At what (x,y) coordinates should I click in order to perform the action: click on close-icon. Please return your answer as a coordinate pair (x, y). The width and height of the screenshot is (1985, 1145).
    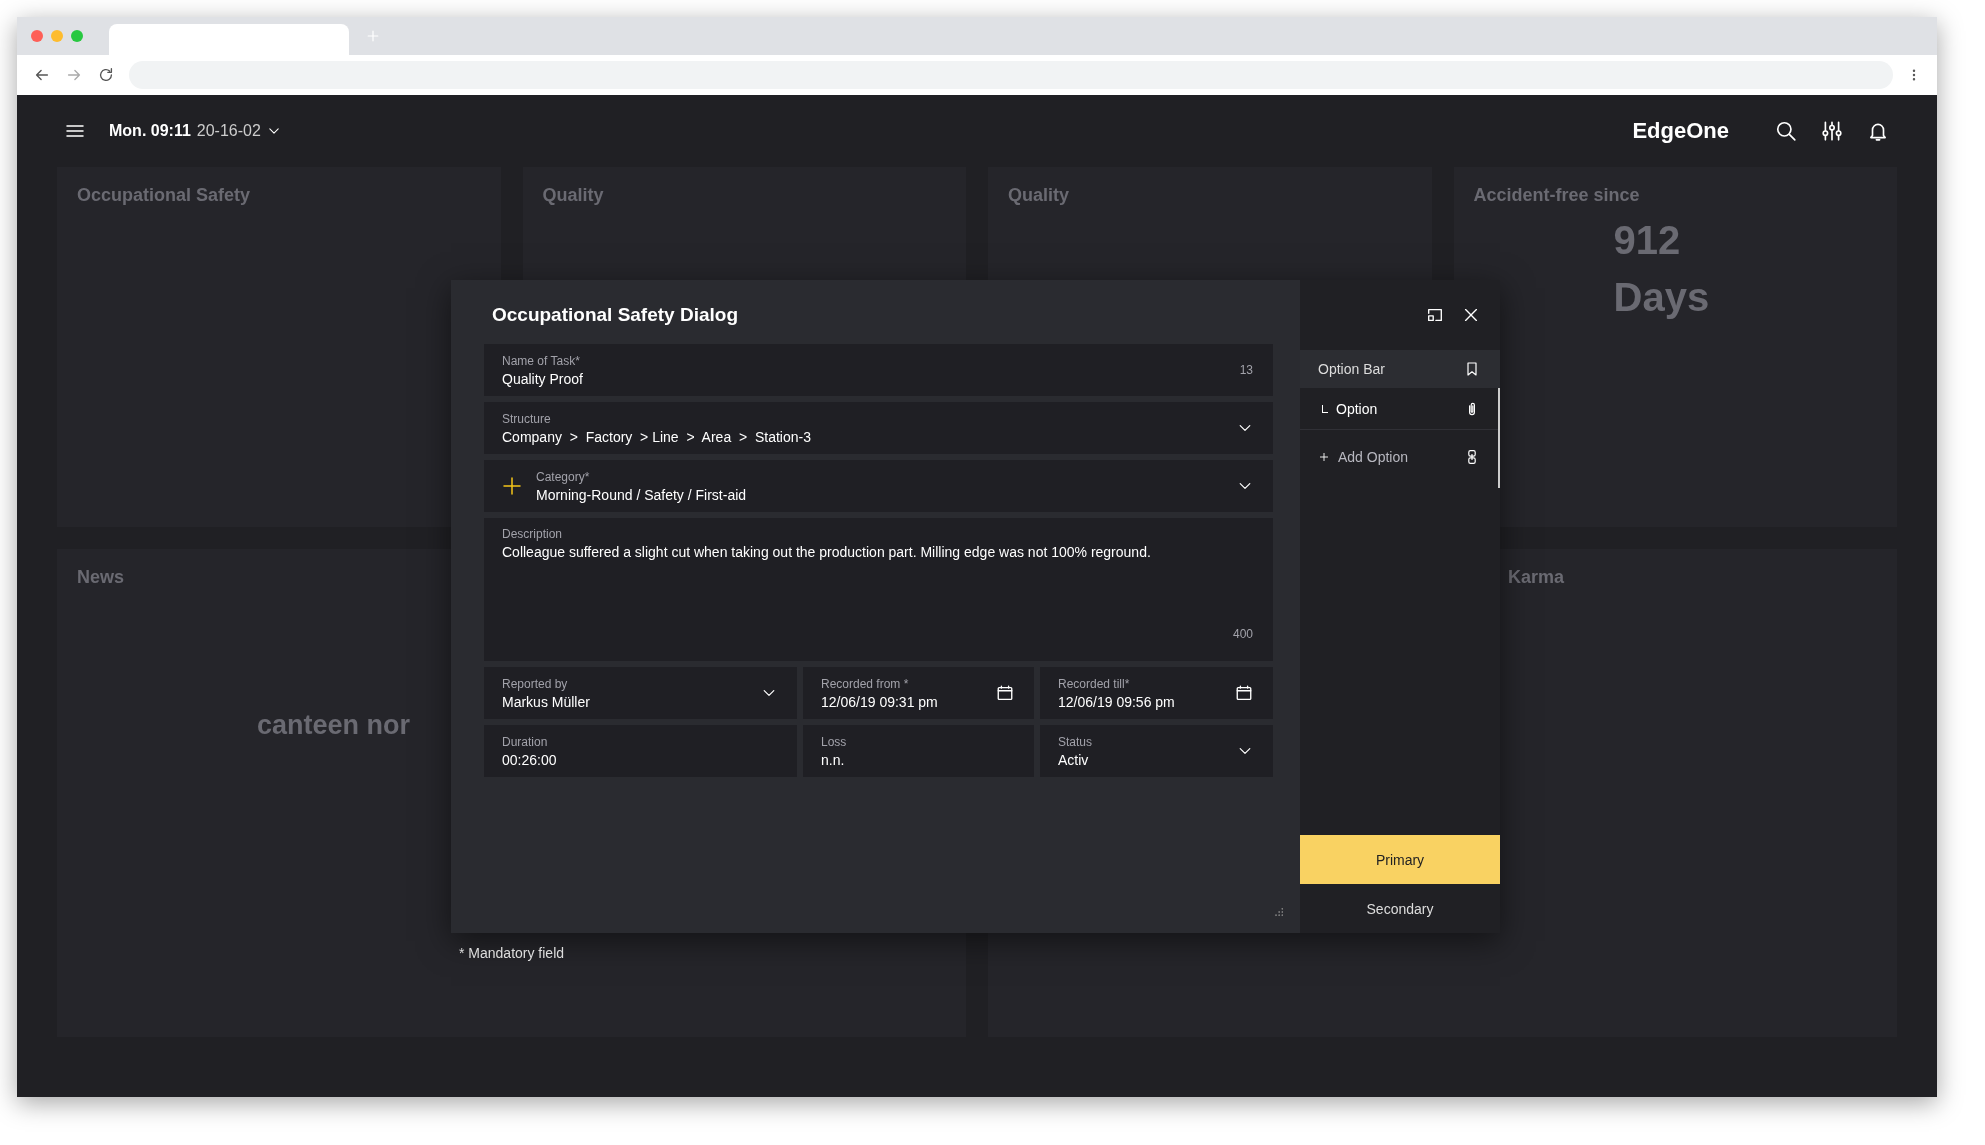
    Looking at the image, I should click on (1471, 315).